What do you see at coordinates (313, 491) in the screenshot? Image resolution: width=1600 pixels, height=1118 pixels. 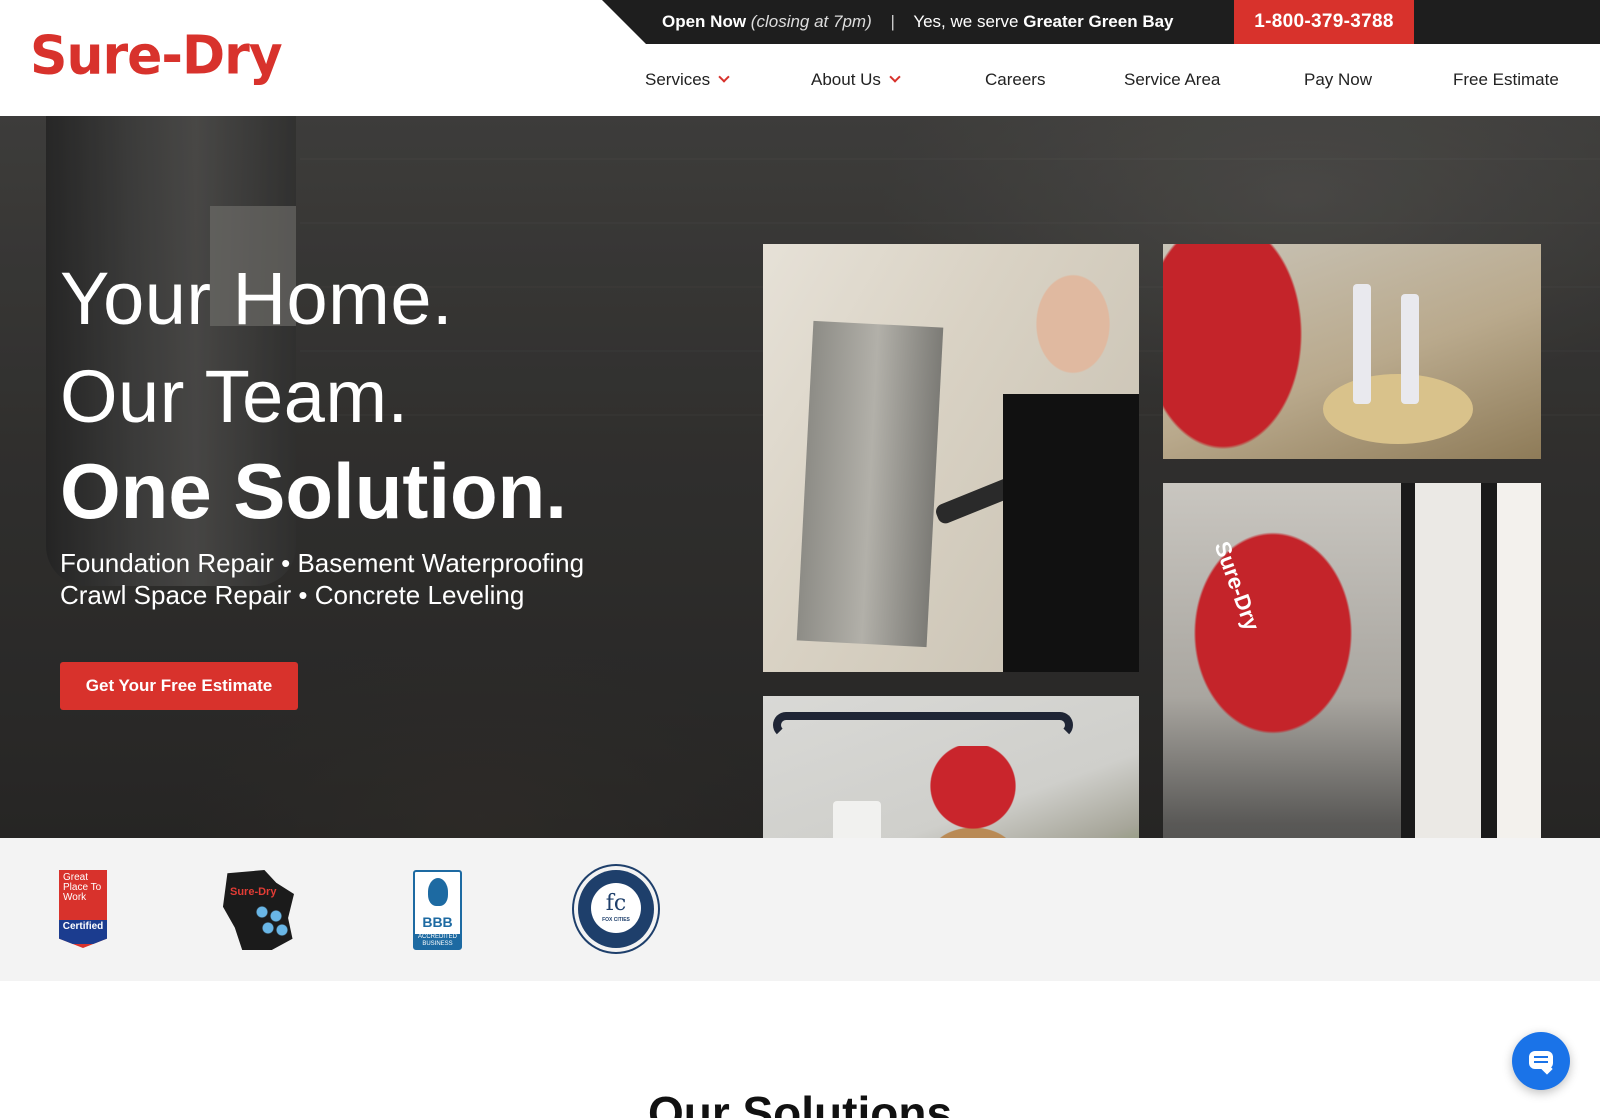 I see `hero-heading-line-3: One Solution.` at bounding box center [313, 491].